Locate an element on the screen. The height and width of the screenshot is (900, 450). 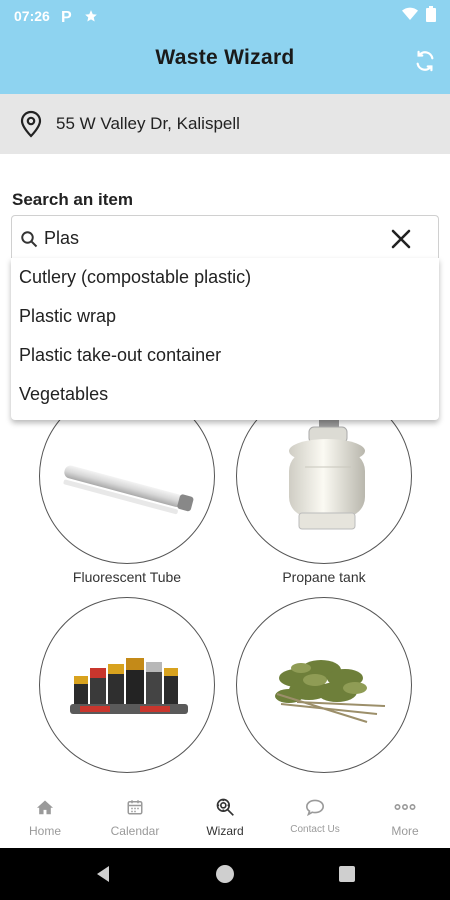
search-input: Plas is located at coordinates (225, 238).